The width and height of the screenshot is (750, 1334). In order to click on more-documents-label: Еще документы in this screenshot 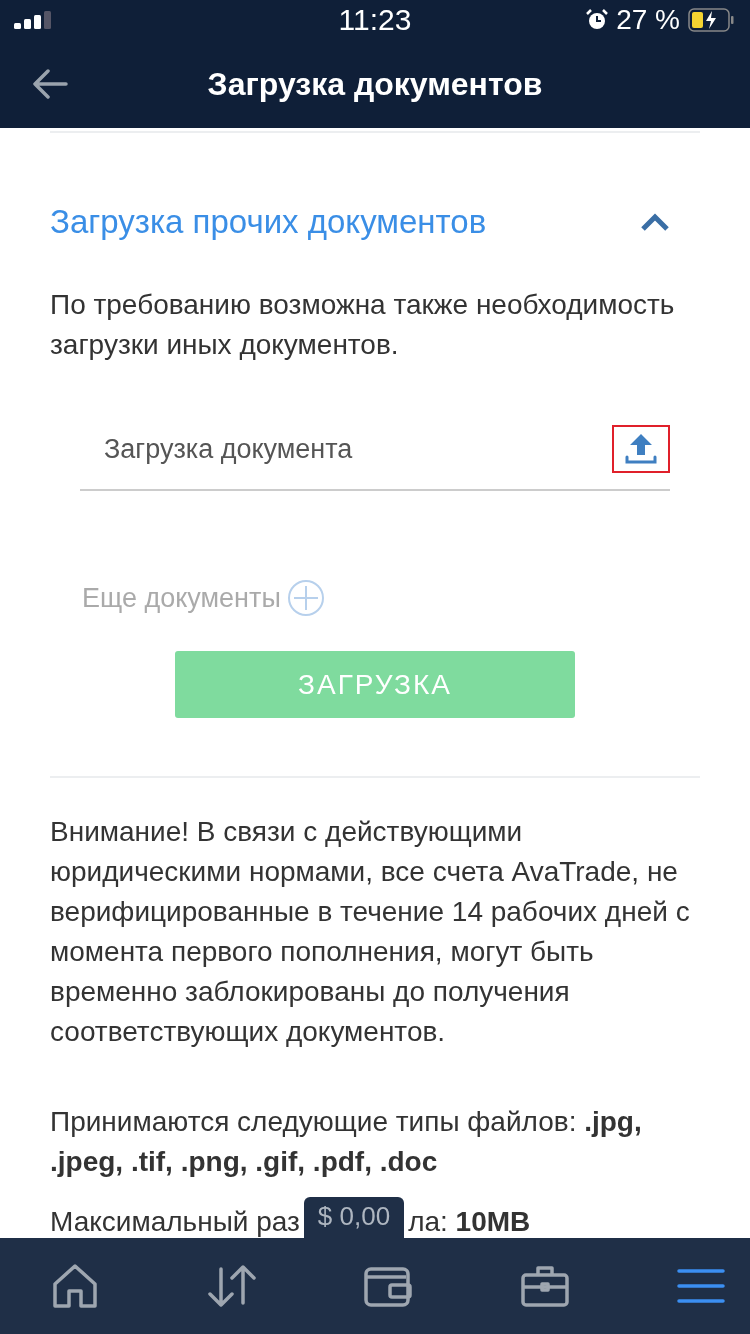, I will do `click(181, 598)`.